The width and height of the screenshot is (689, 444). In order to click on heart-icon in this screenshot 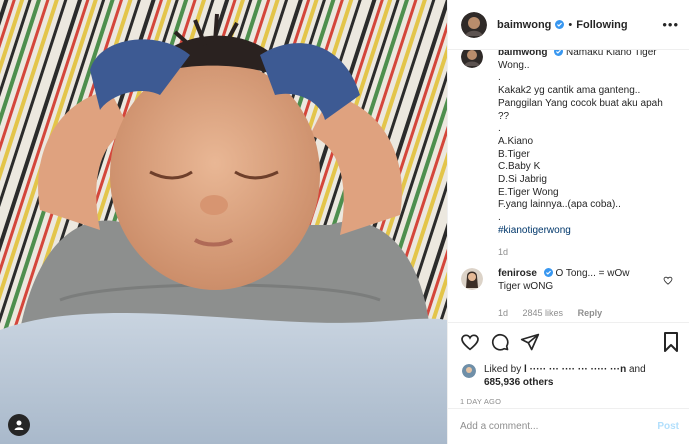, I will do `click(470, 342)`.